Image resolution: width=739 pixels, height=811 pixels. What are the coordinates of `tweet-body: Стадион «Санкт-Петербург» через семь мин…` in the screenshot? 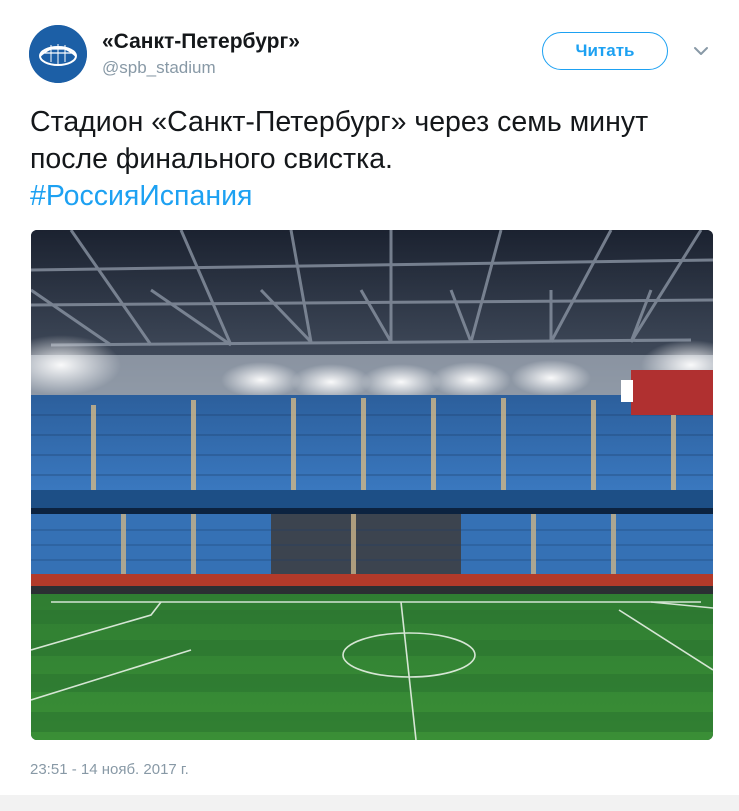 It's located at (339, 140).